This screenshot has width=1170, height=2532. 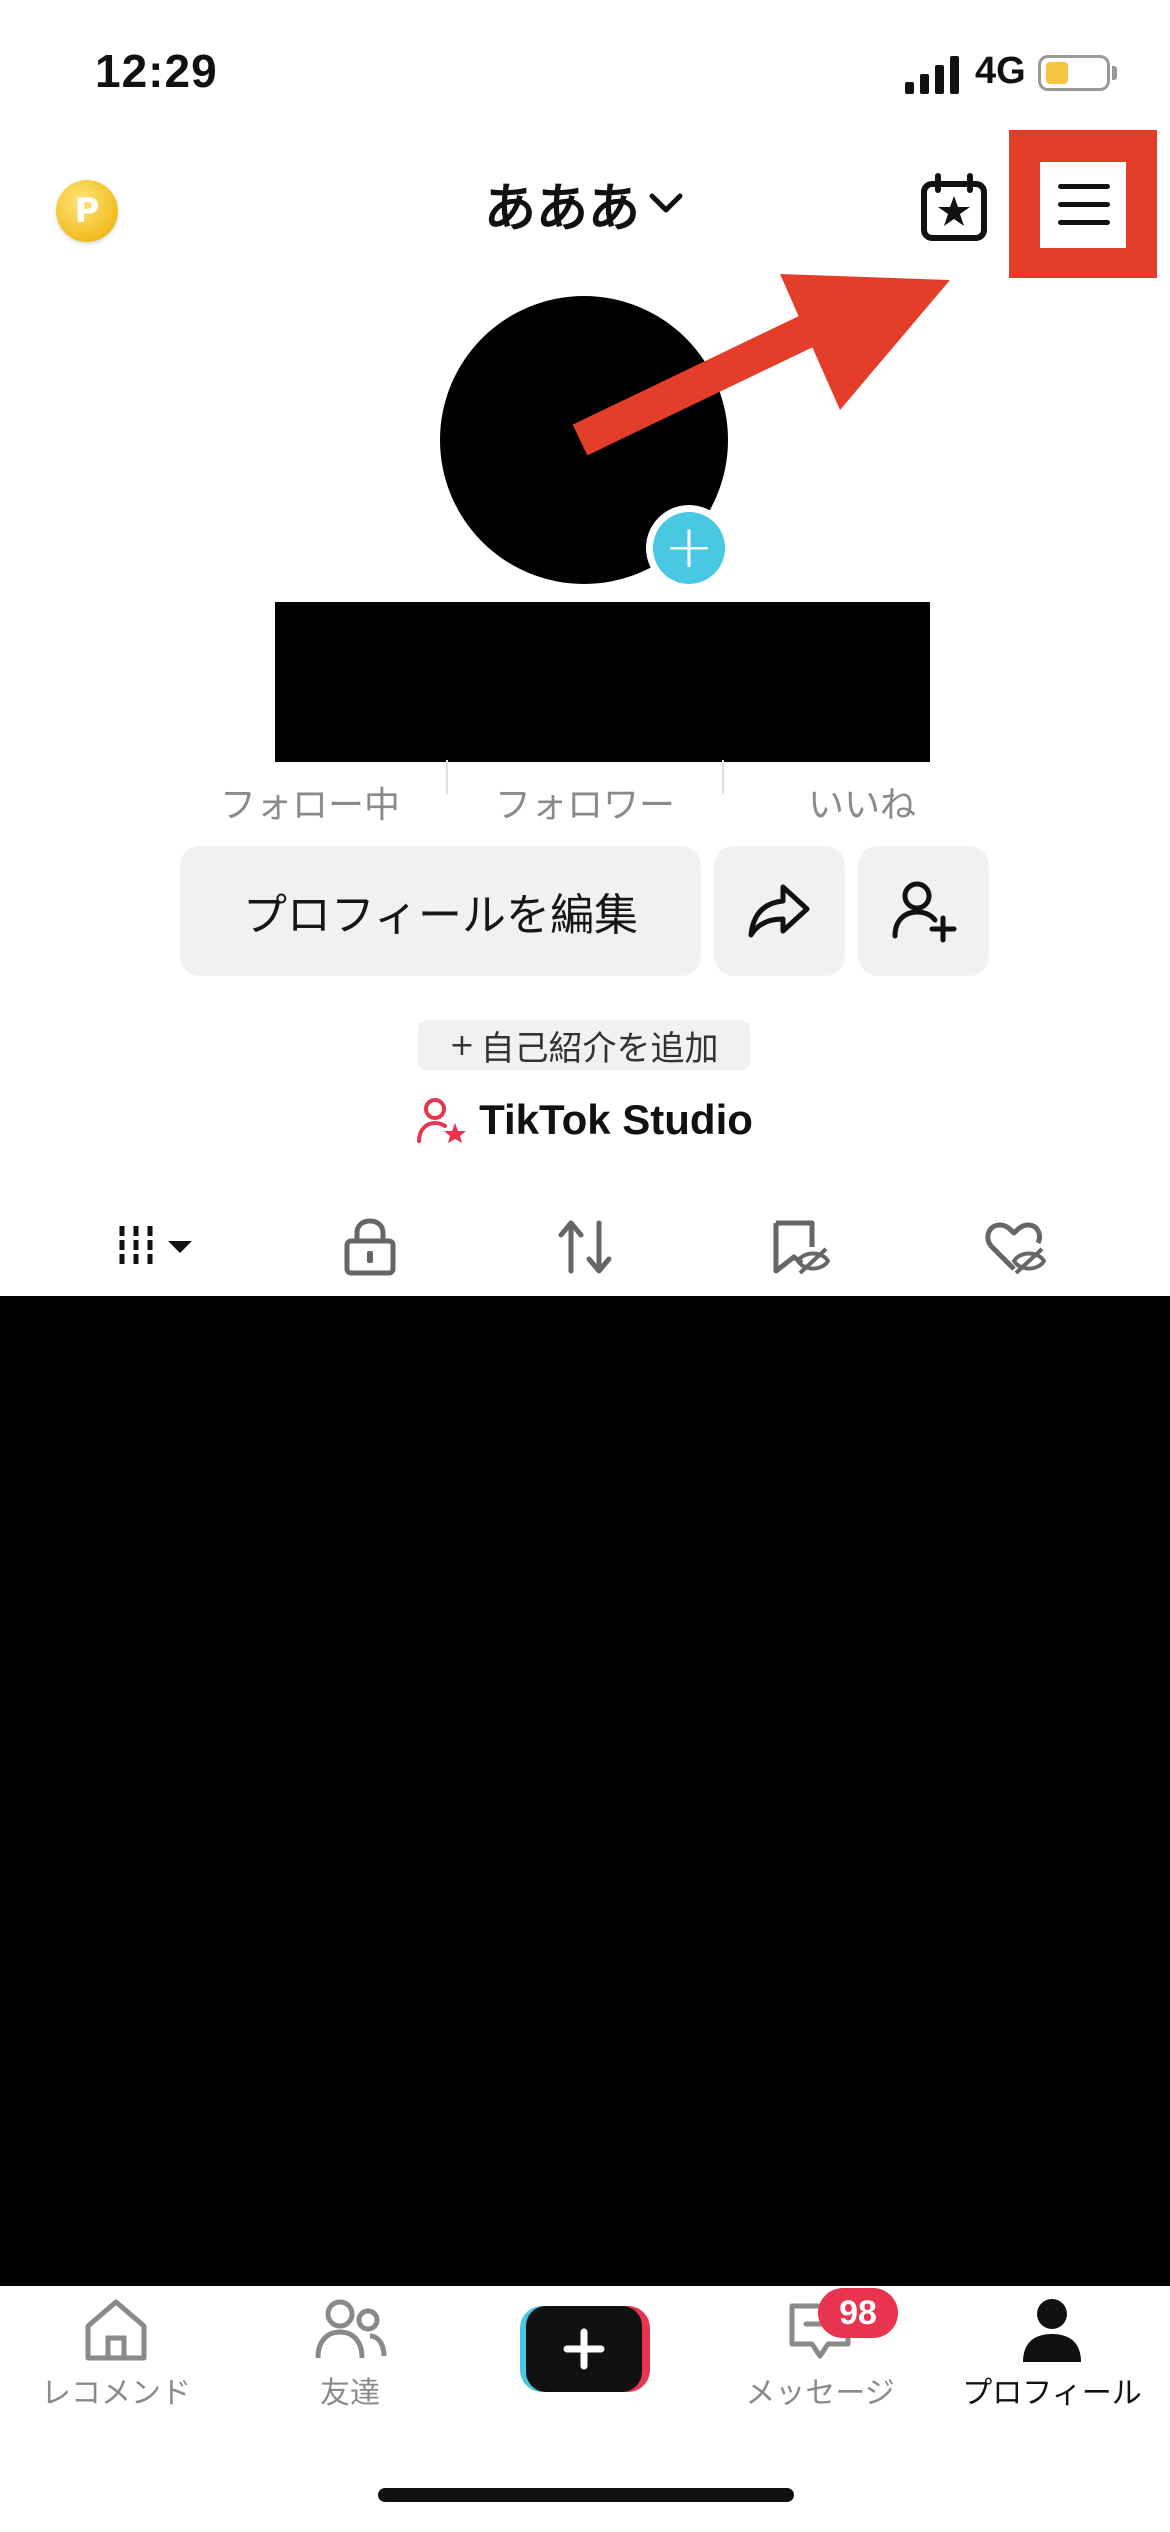 What do you see at coordinates (1052, 2393) in the screenshot?
I see `nav-profile-label: プロフィール` at bounding box center [1052, 2393].